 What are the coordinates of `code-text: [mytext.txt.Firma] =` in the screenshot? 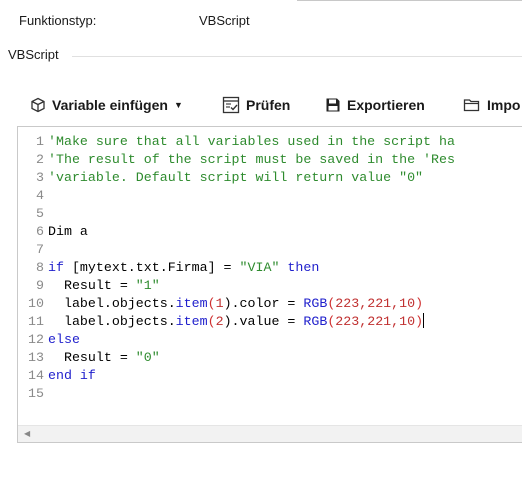 It's located at (151, 267).